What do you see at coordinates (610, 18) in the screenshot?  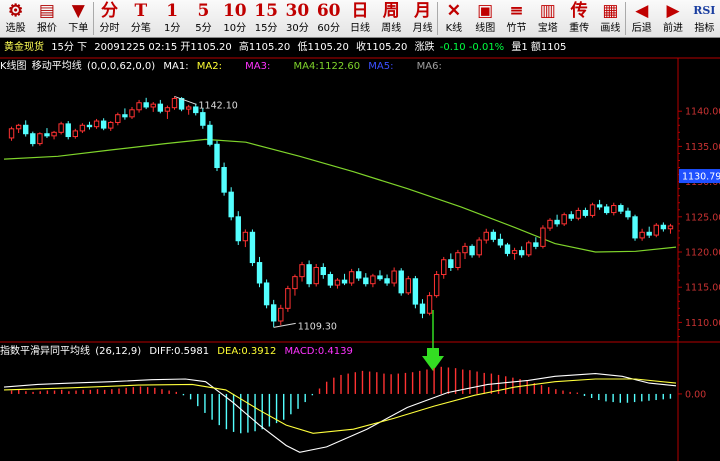 I see `toolbar-button-19: ▦ 画线` at bounding box center [610, 18].